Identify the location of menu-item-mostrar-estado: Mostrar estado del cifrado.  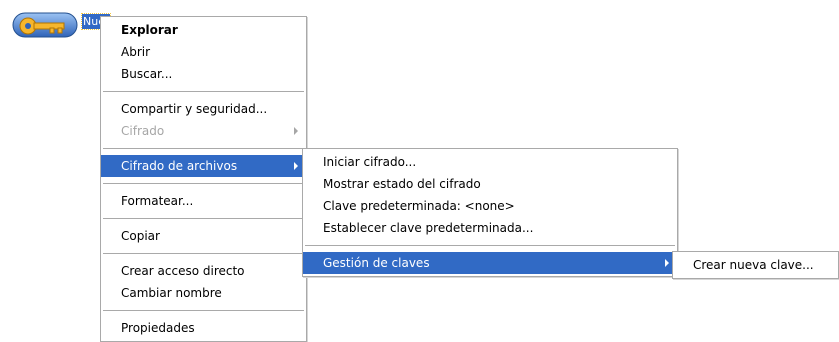
(490, 184).